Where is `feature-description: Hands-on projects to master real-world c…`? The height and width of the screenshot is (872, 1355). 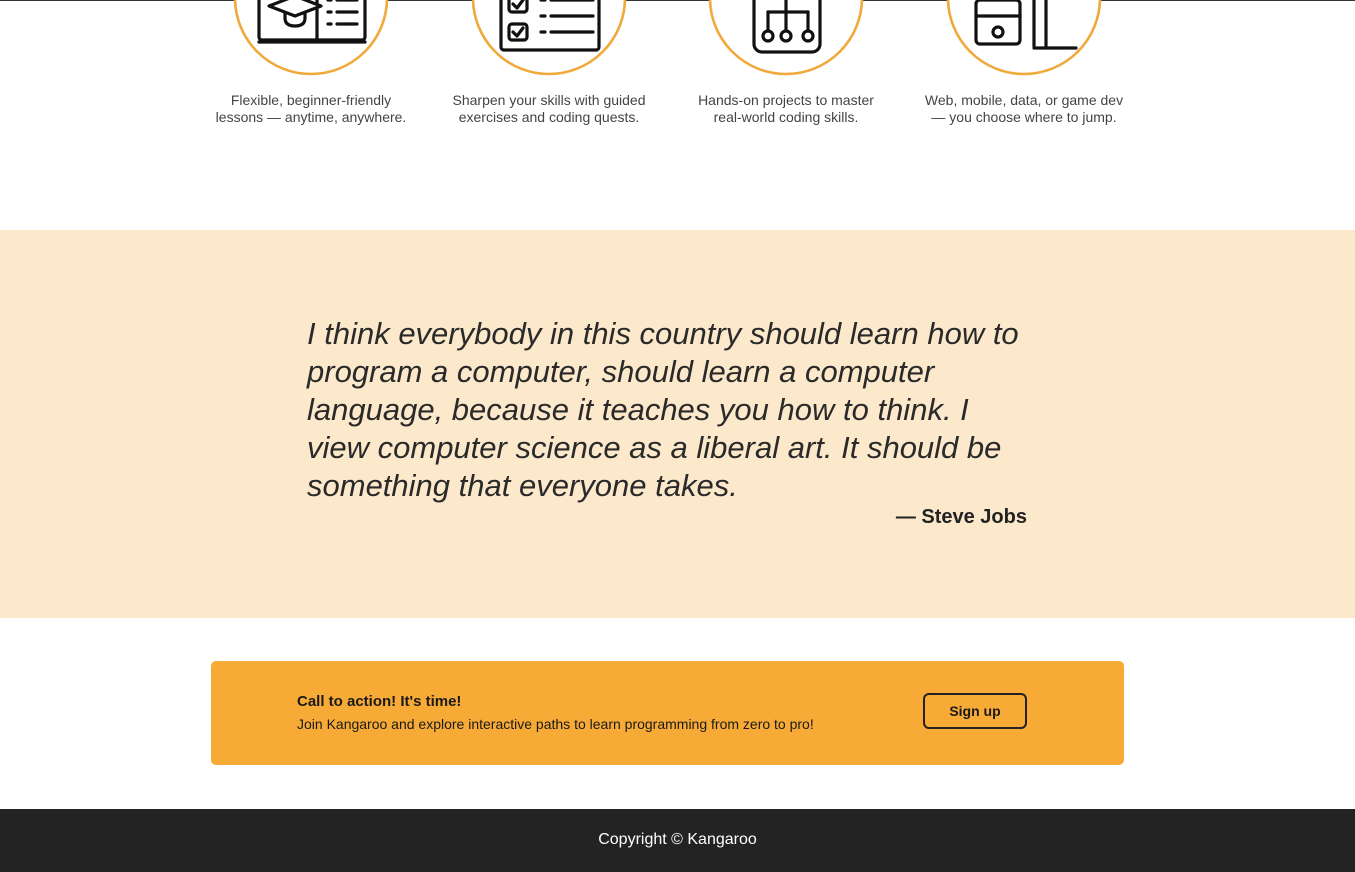 feature-description: Hands-on projects to master real-world c… is located at coordinates (786, 108).